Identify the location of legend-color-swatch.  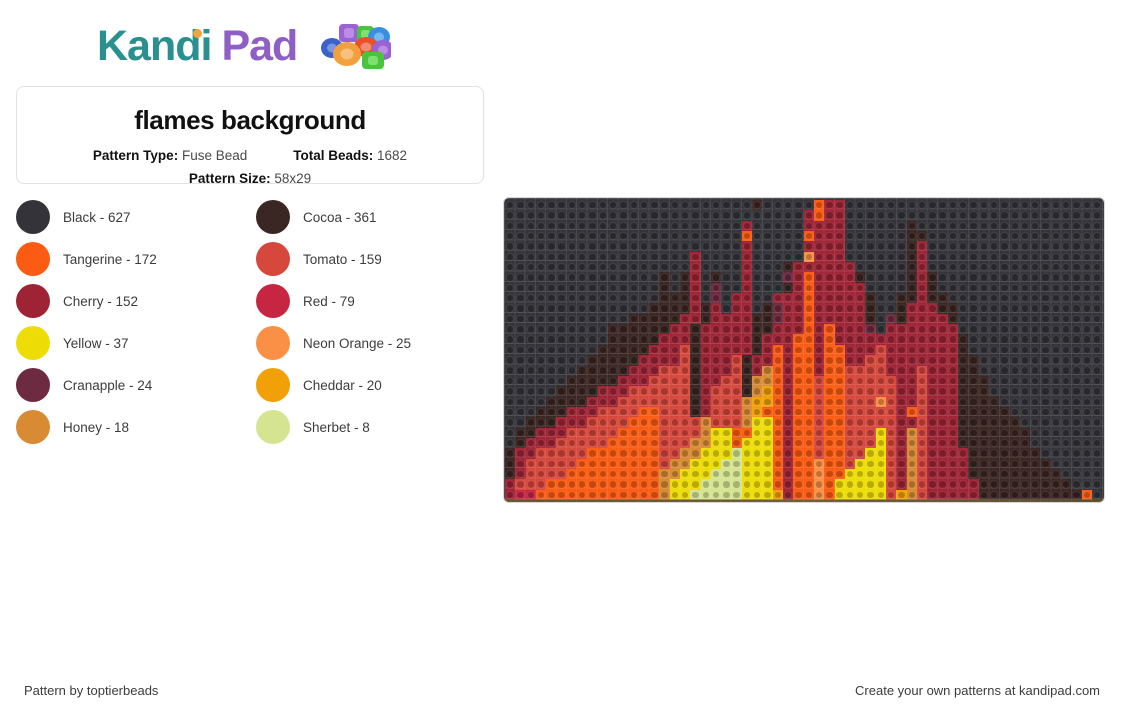
(33, 301).